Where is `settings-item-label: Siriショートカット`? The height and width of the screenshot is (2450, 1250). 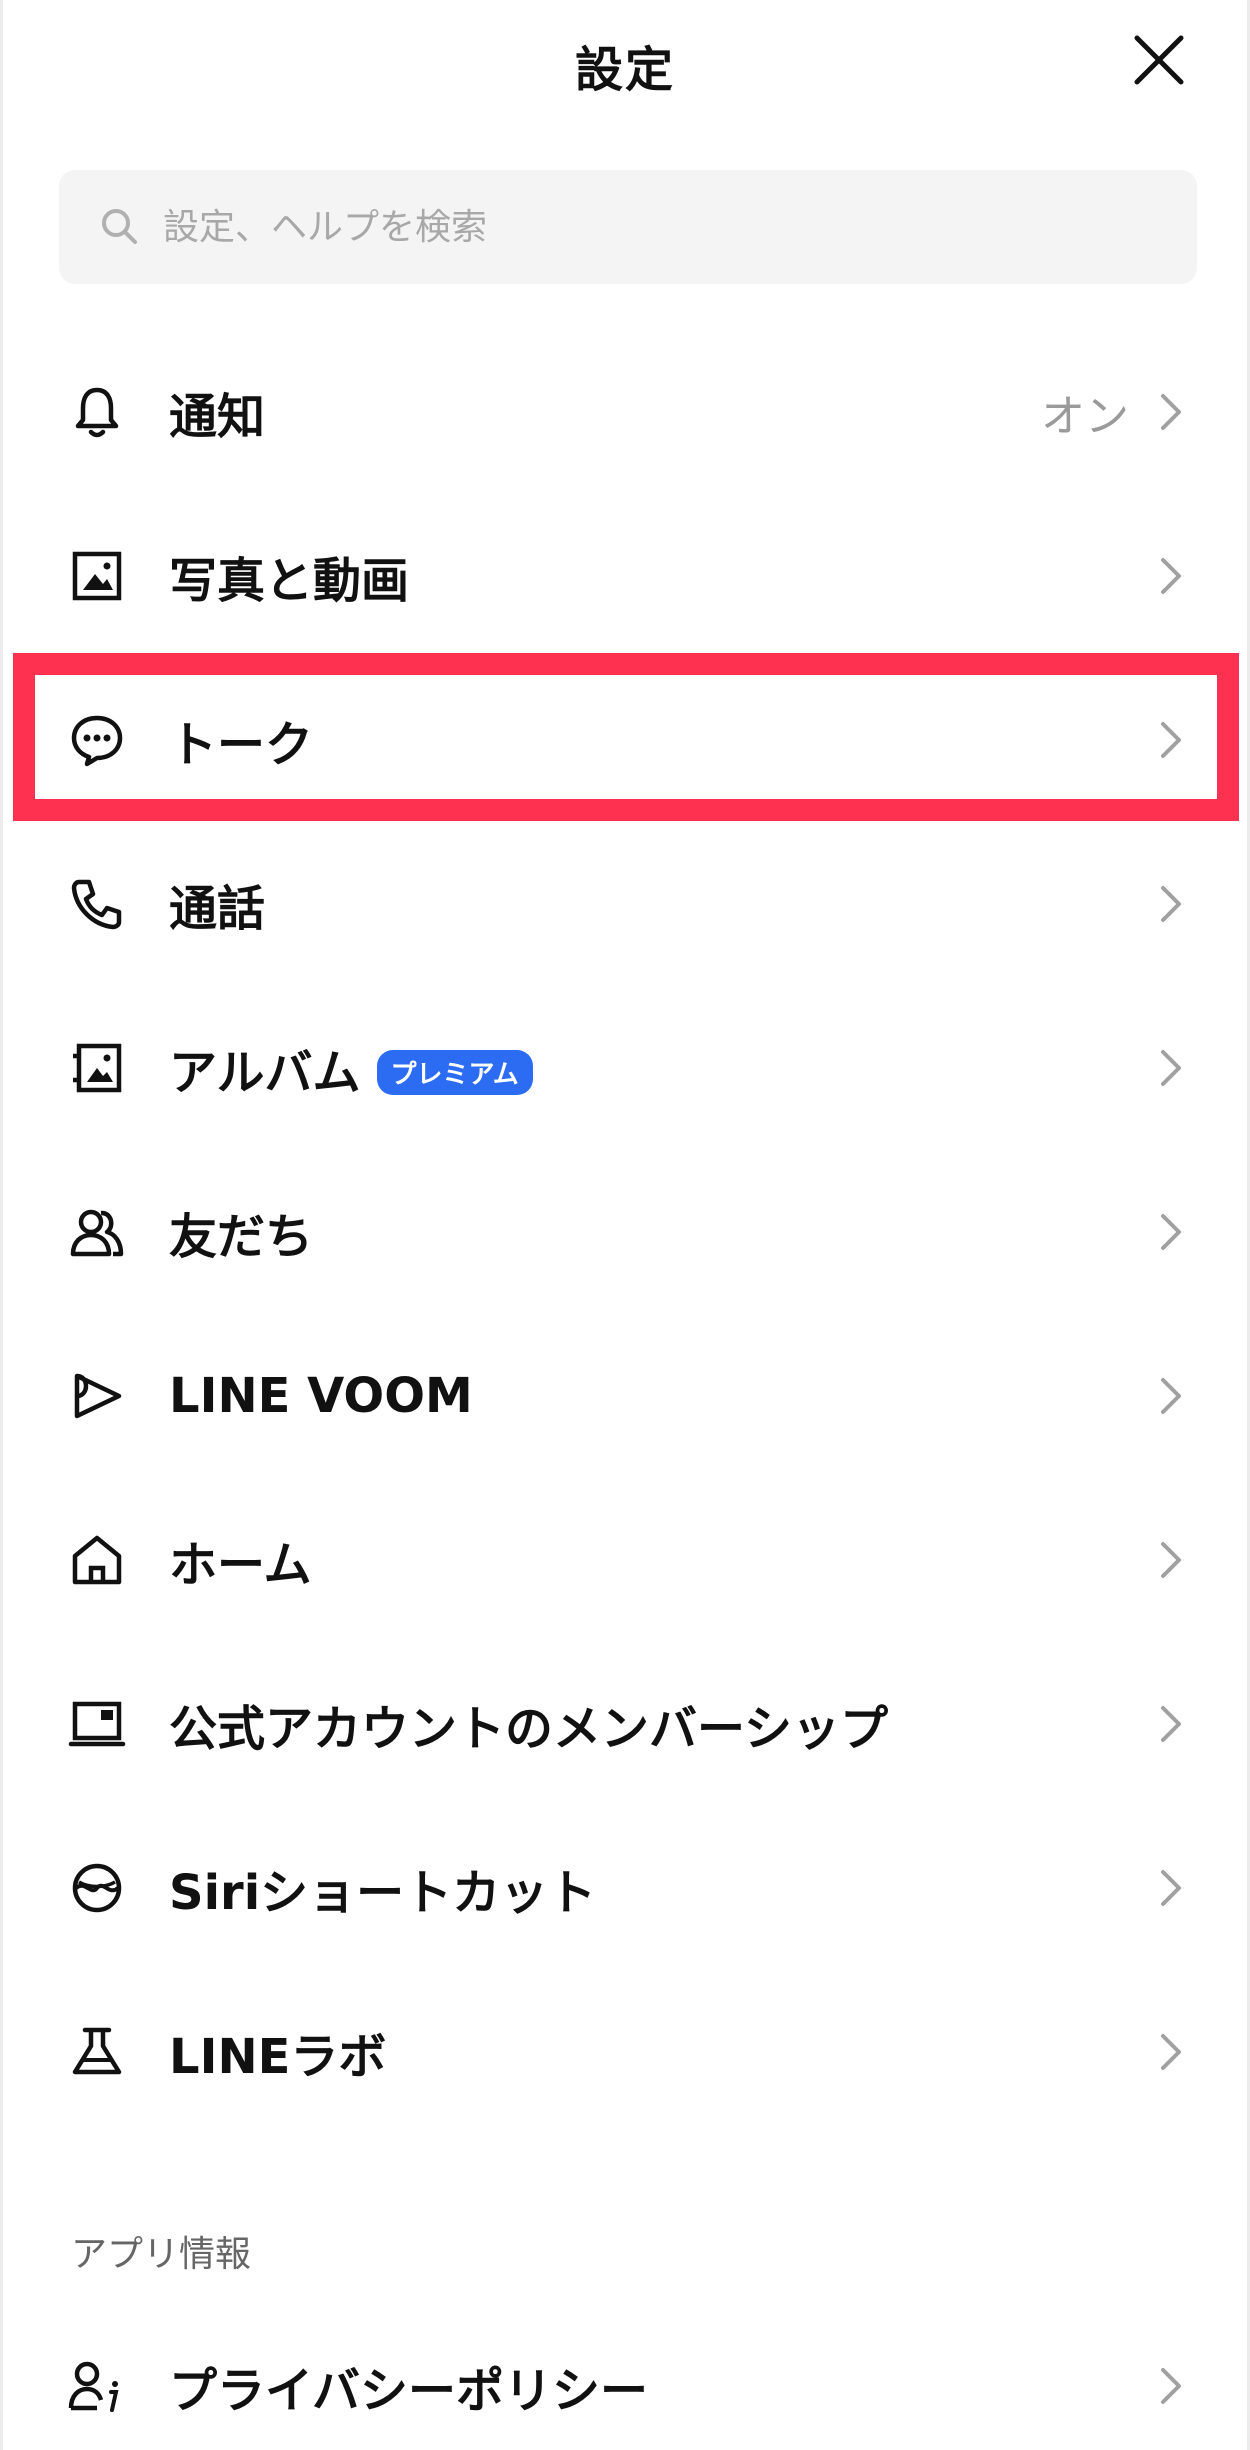
settings-item-label: Siriショートカット is located at coordinates (383, 1893).